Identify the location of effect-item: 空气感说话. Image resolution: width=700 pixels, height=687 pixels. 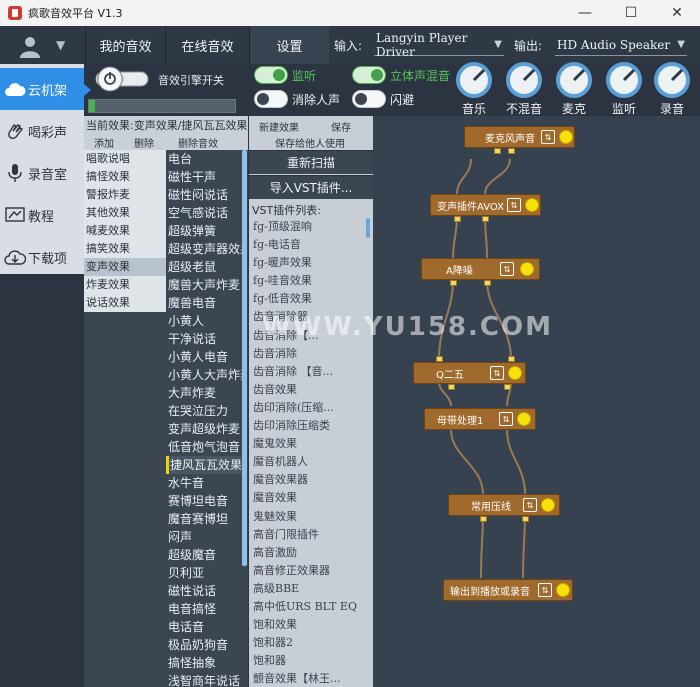
(204, 213).